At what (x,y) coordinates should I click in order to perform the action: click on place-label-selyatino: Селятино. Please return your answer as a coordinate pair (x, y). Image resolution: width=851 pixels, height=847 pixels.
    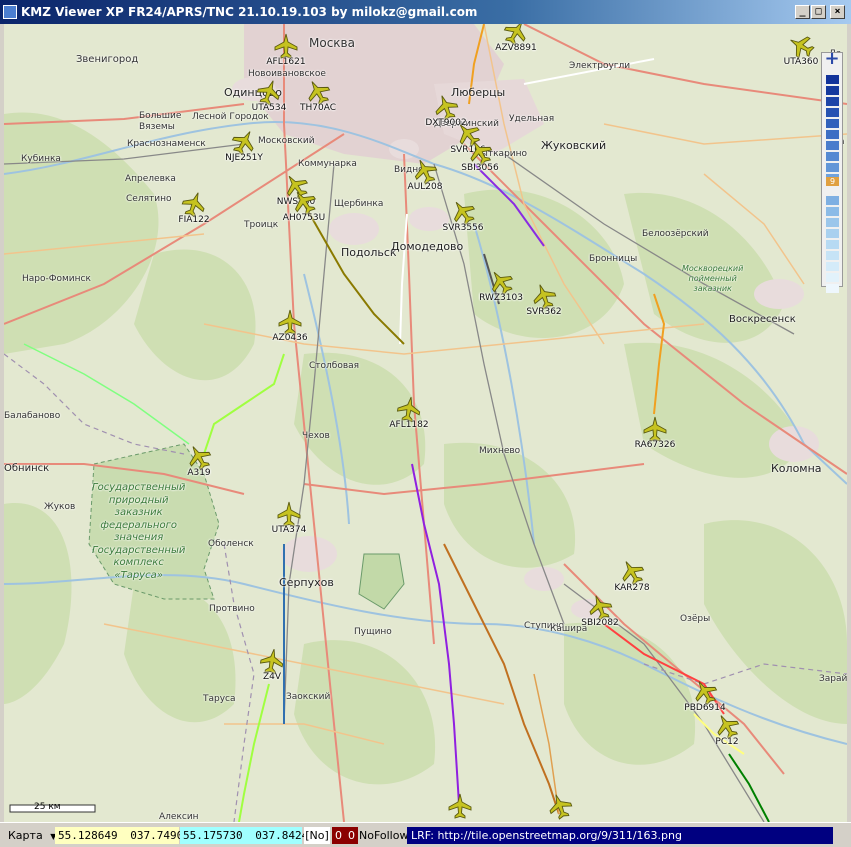
    Looking at the image, I should click on (149, 199).